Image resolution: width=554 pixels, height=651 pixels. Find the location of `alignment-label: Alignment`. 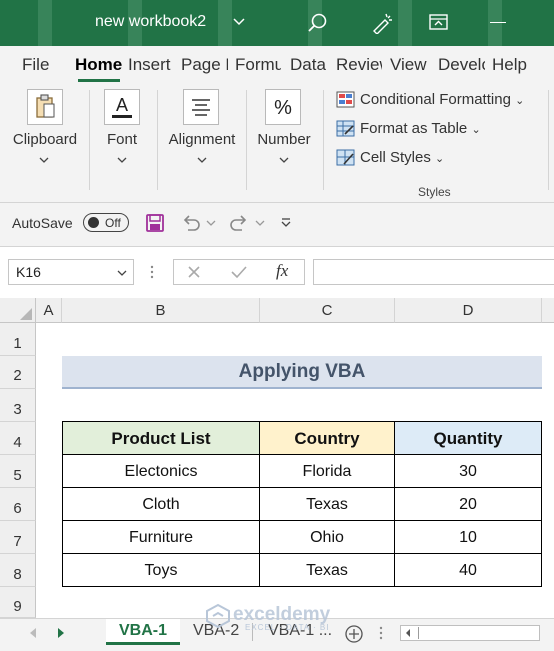

alignment-label: Alignment is located at coordinates (202, 139).